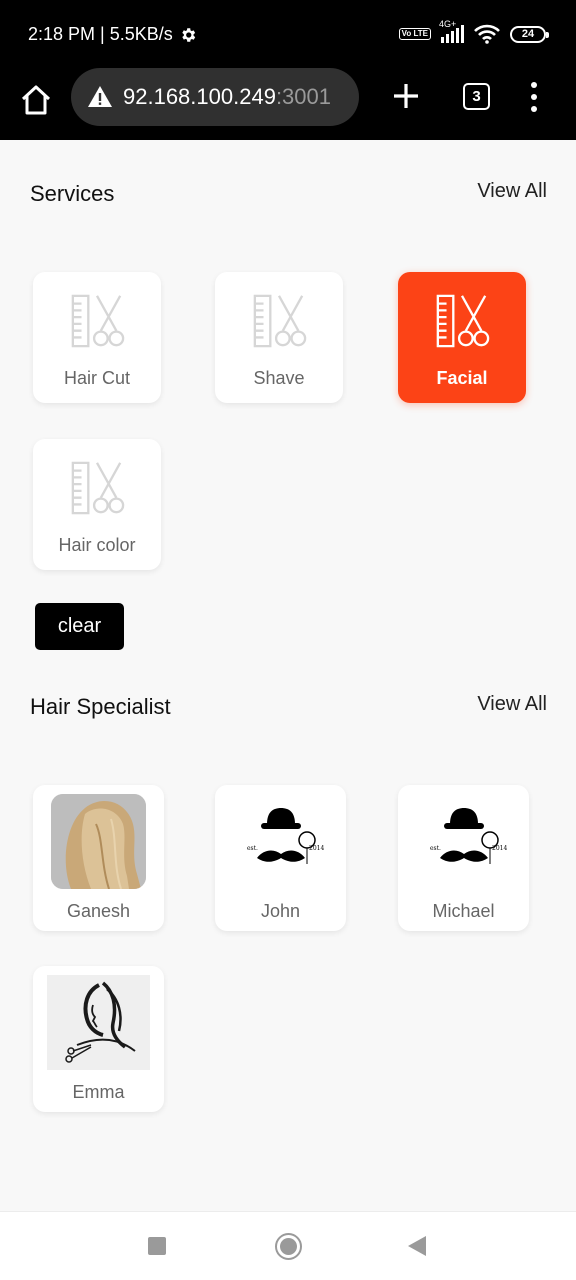 This screenshot has width=576, height=1280. What do you see at coordinates (406, 96) in the screenshot?
I see `plus-icon` at bounding box center [406, 96].